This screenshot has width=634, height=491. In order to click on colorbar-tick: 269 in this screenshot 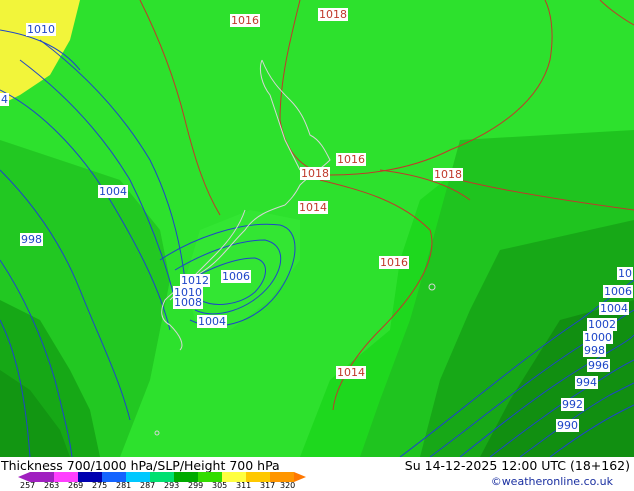, I will do `click(76, 485)`.